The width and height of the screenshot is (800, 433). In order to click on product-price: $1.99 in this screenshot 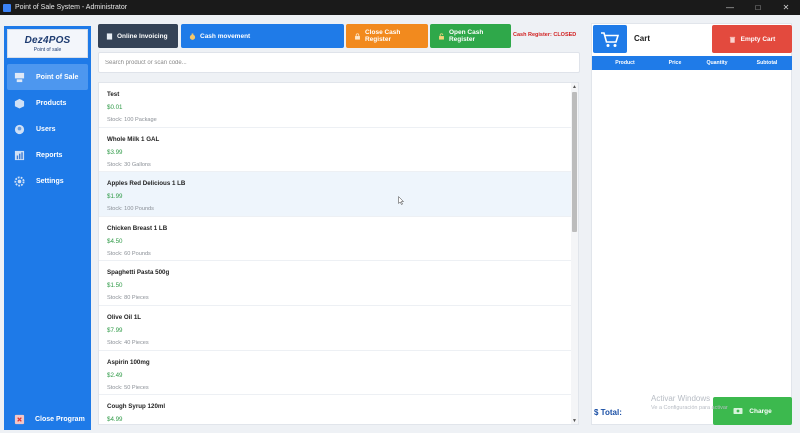, I will do `click(115, 197)`.